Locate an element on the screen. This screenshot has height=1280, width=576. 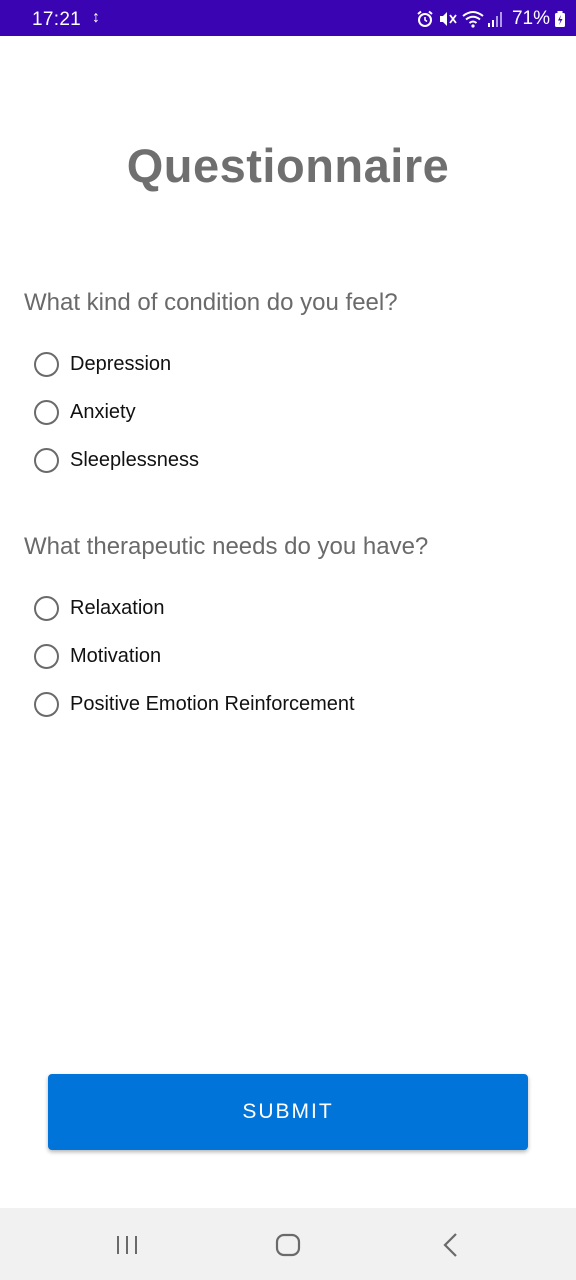
status-icons: 71% is located at coordinates (491, 19).